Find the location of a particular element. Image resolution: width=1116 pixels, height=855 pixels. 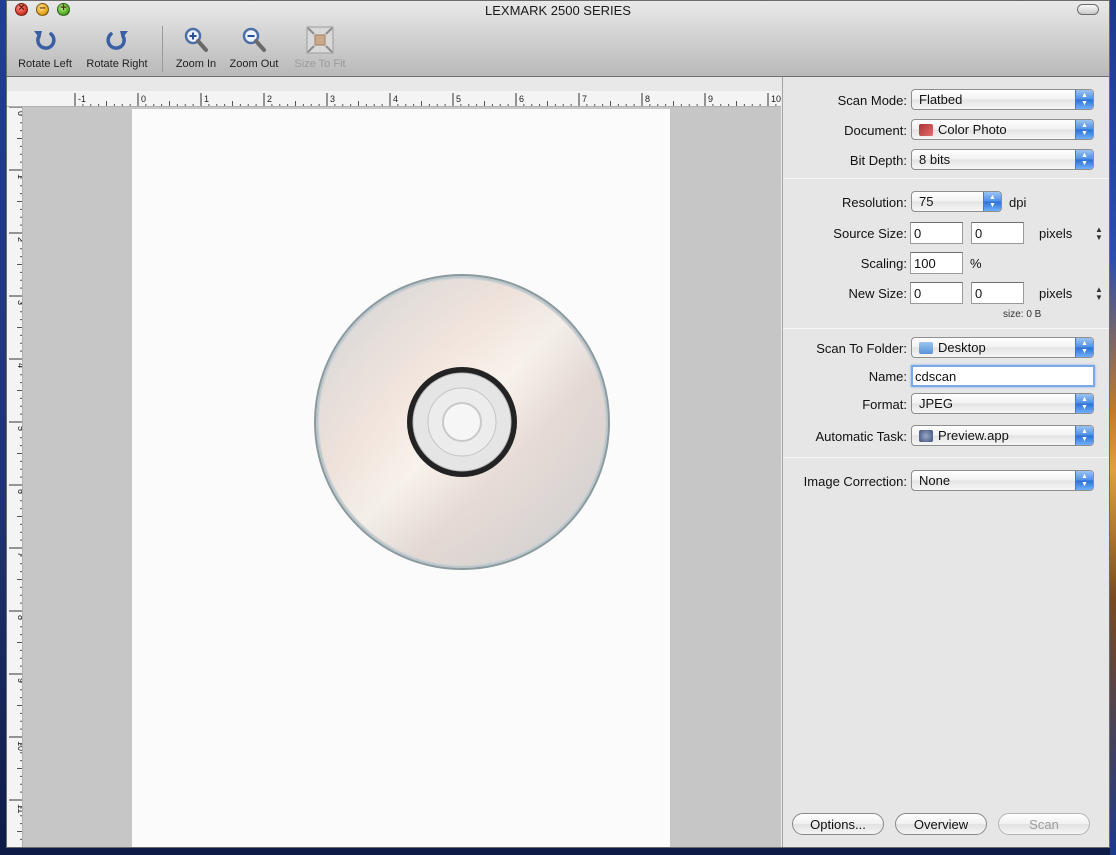

format-popup: JPEG ▲ ▼ is located at coordinates (1002, 403).